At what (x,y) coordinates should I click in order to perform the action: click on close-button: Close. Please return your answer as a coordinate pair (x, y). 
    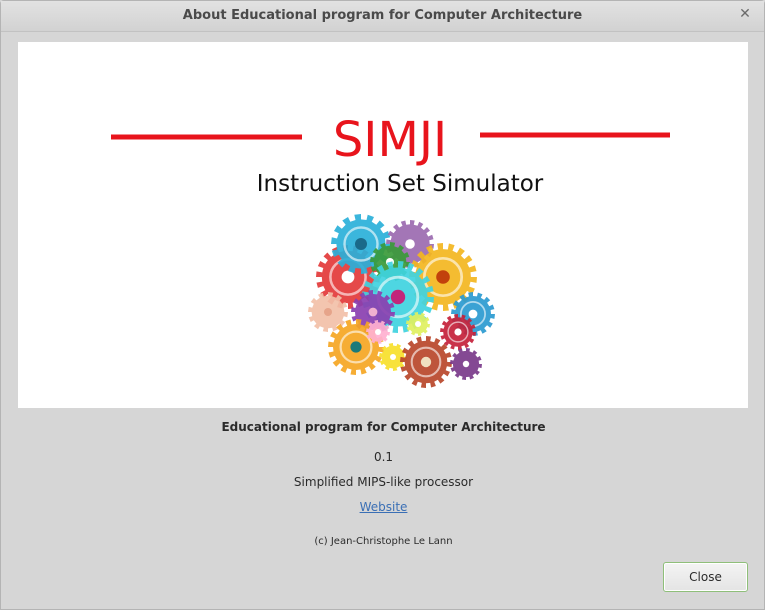
    Looking at the image, I should click on (705, 577).